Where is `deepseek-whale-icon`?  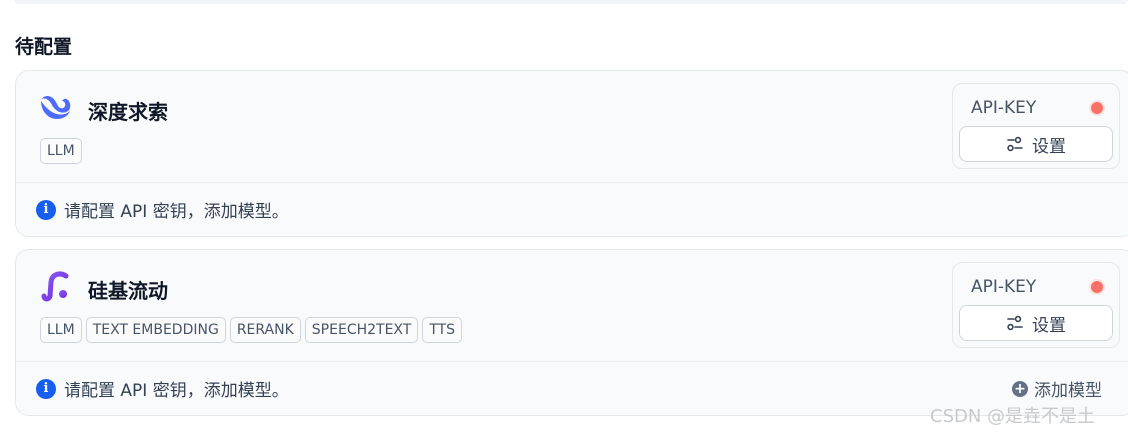
deepseek-whale-icon is located at coordinates (56, 107).